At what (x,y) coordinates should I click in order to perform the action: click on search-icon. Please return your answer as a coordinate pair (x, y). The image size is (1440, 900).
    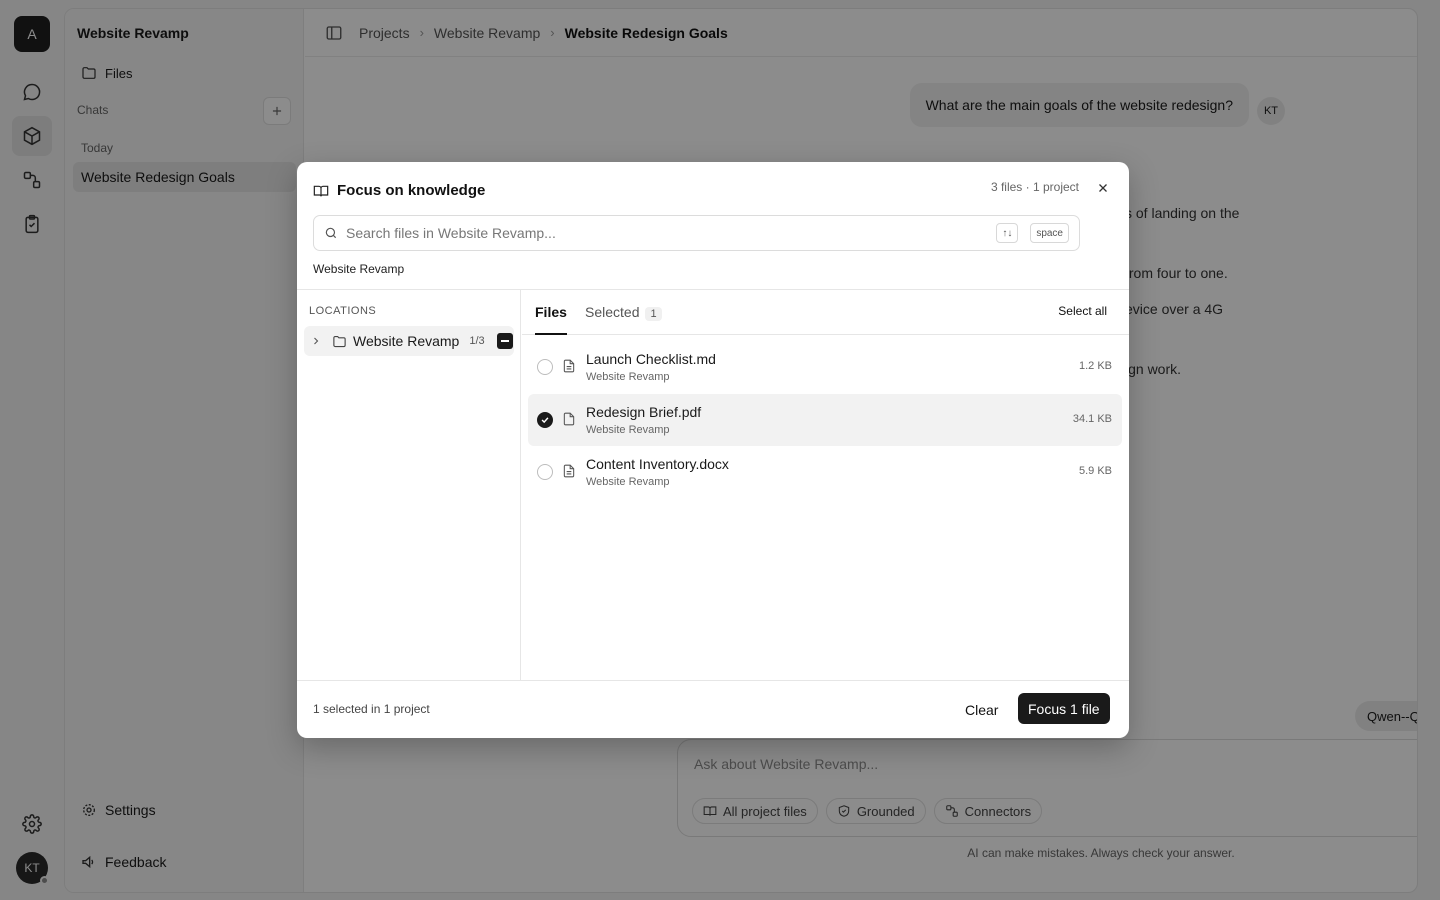
    Looking at the image, I should click on (331, 233).